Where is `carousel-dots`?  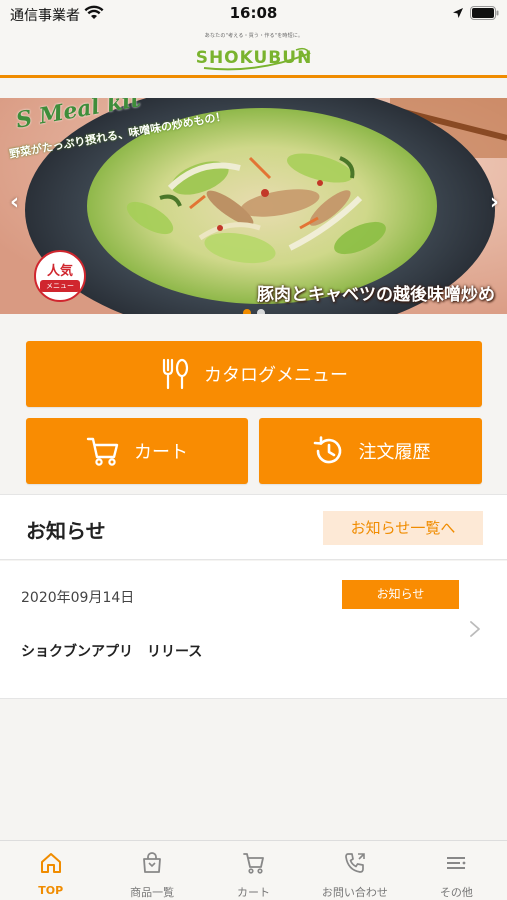
carousel-dots is located at coordinates (253, 308).